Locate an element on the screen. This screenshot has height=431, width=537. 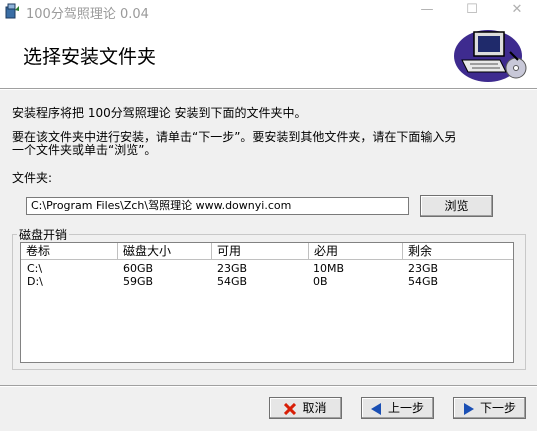
hint-text-line1: 要在该文件夹中进行安装，请单击“下一步”。要安装到其他文件夹，请在下面输入另 is located at coordinates (234, 137).